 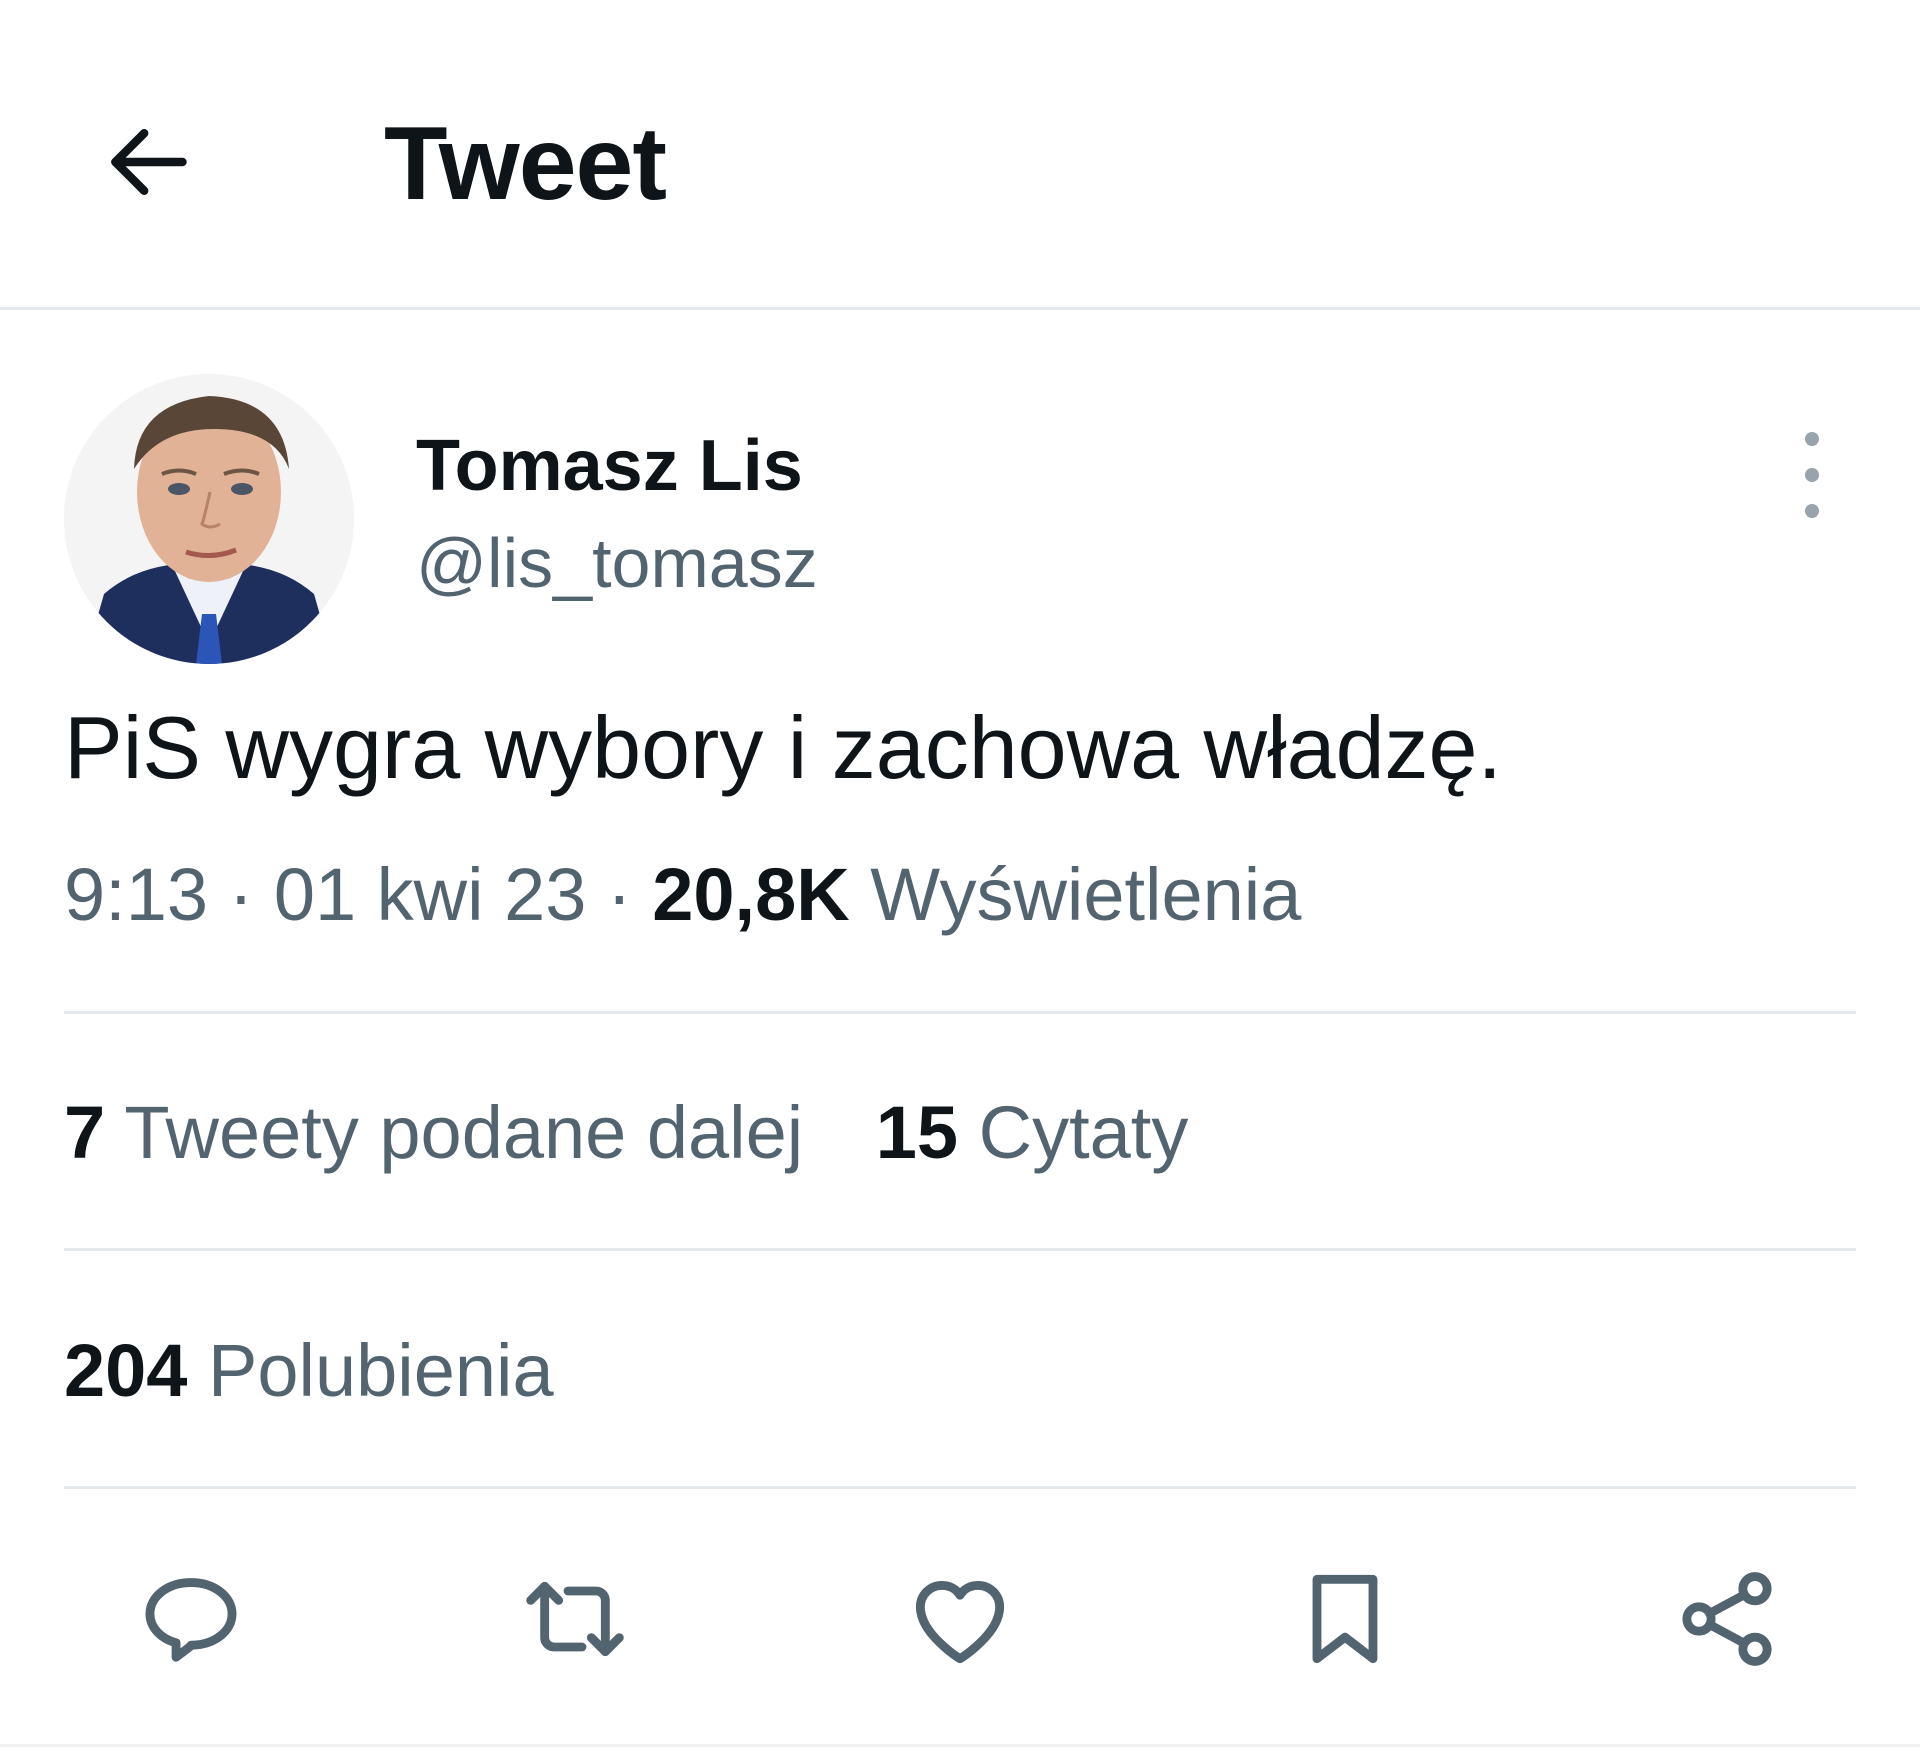 I want to click on tweet-time: 9:13, so click(x=136, y=894).